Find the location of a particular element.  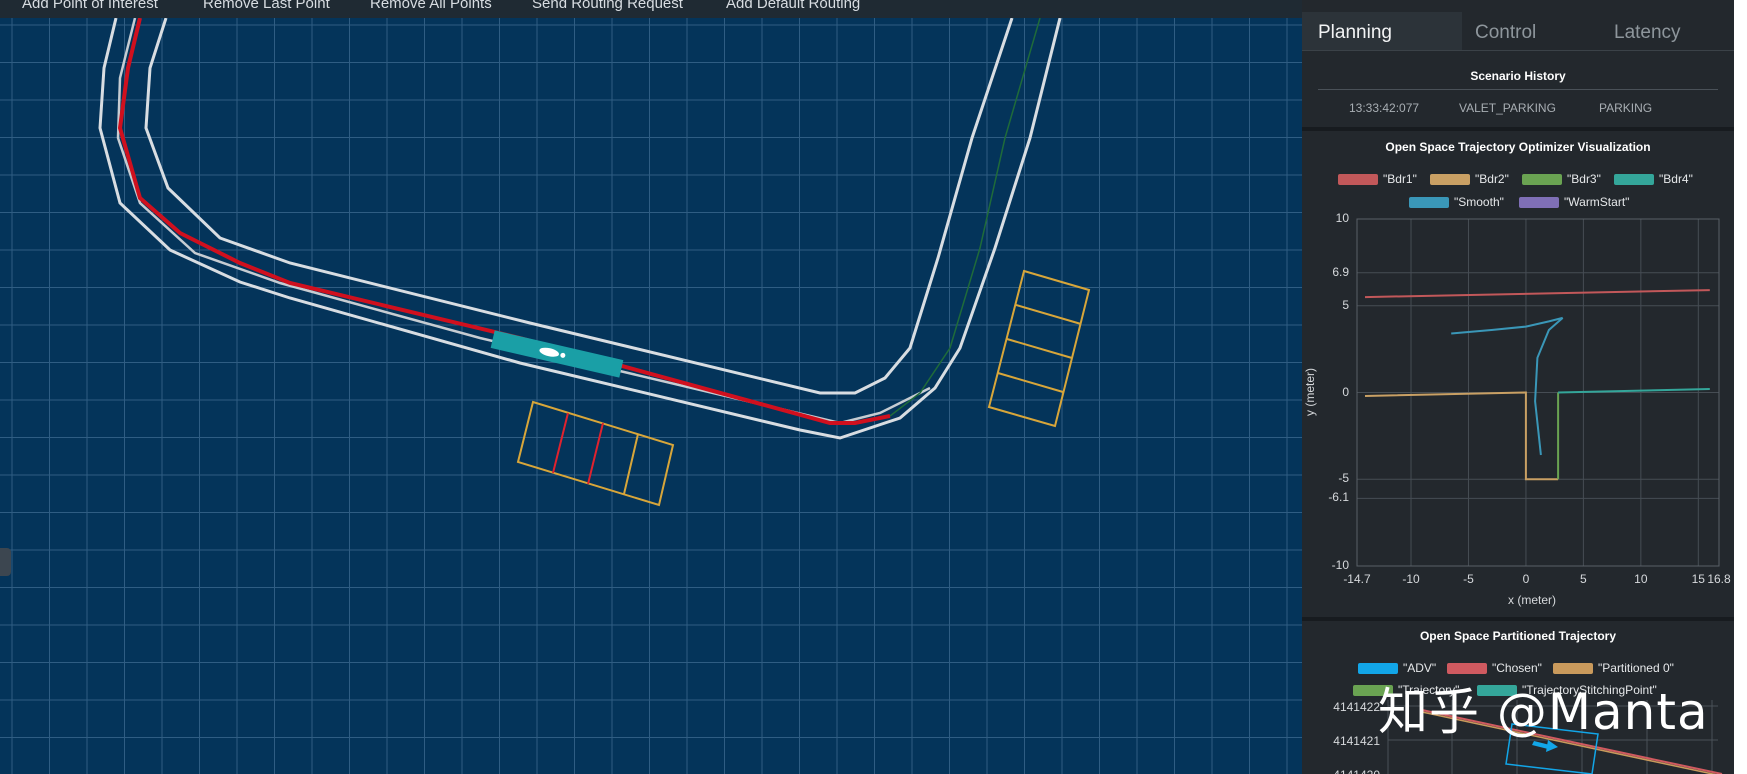

partitioned-chart is located at coordinates (1555, 737).